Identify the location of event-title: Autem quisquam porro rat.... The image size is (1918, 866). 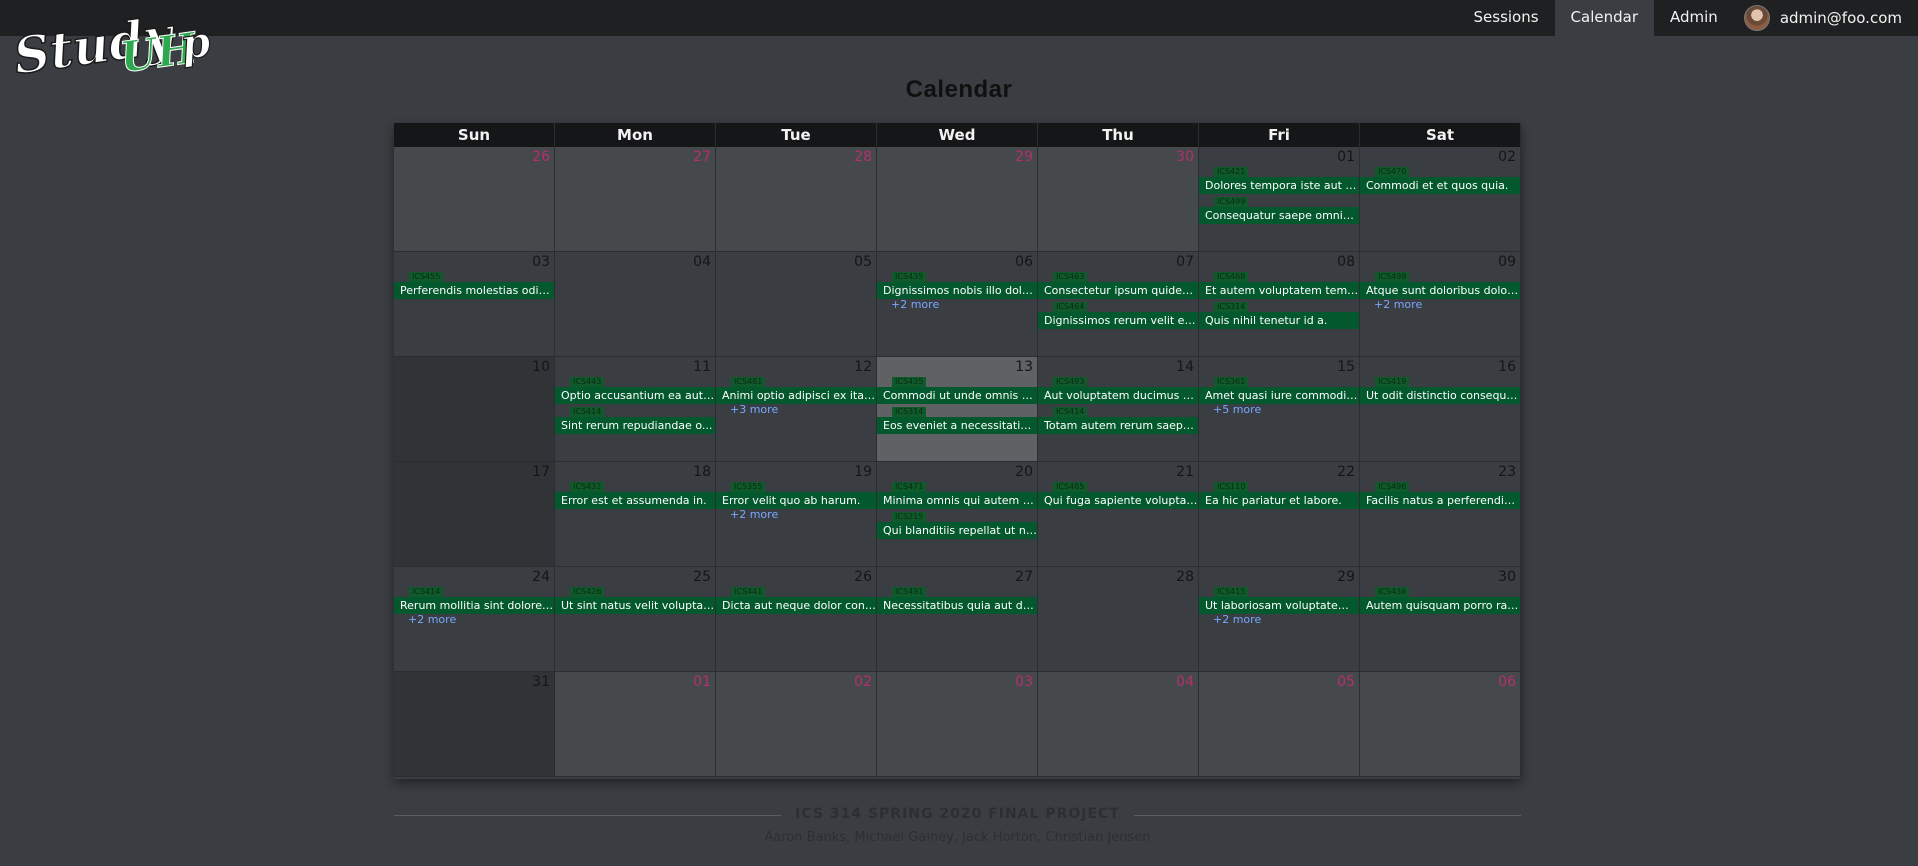
(1440, 605).